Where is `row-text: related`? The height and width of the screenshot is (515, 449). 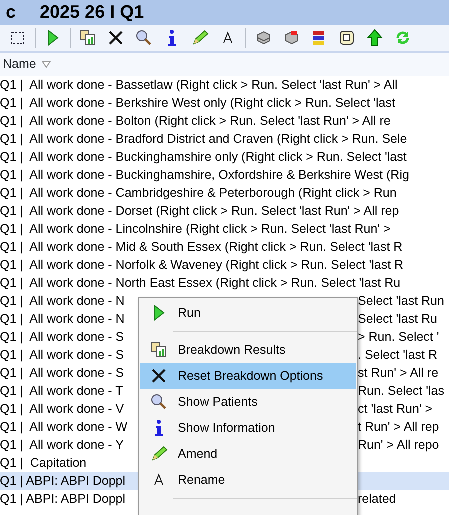 row-text: related is located at coordinates (377, 499).